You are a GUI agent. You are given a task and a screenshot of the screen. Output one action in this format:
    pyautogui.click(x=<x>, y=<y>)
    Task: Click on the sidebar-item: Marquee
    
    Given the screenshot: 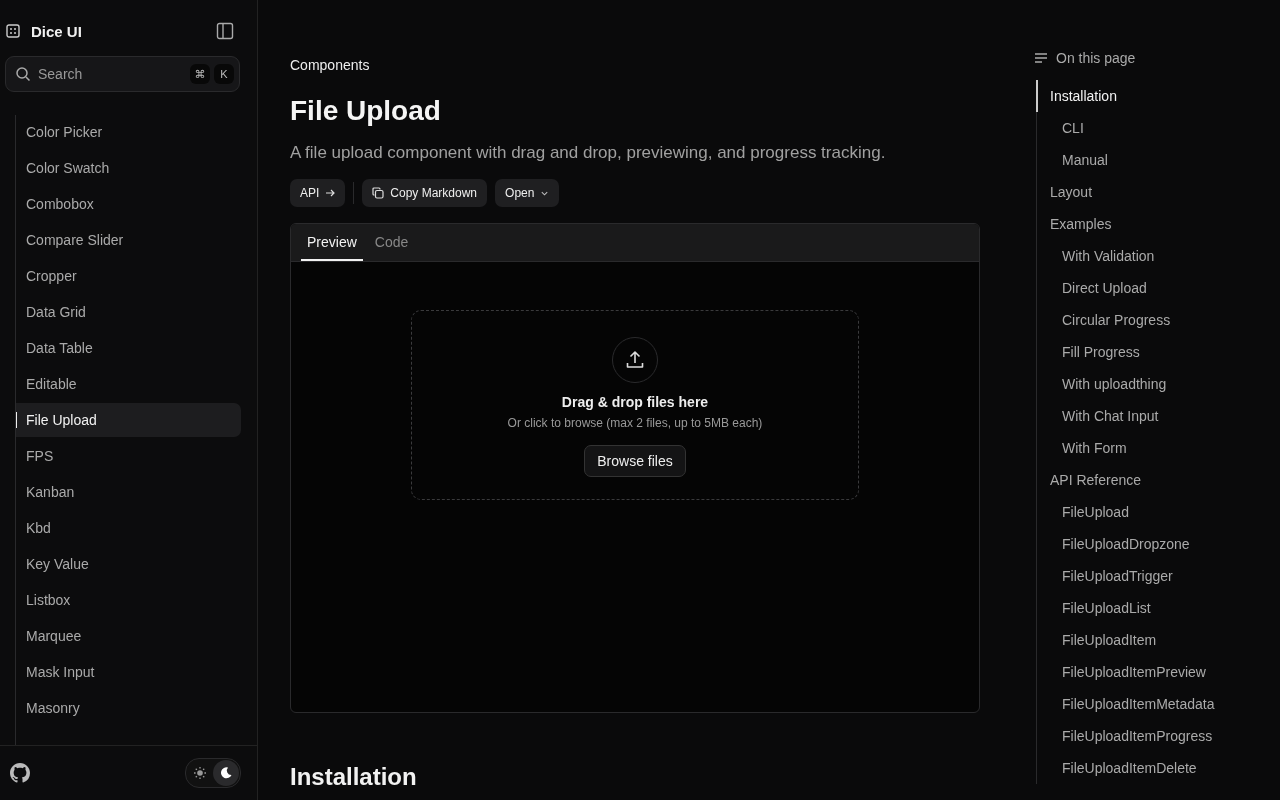 What is the action you would take?
    pyautogui.click(x=128, y=636)
    